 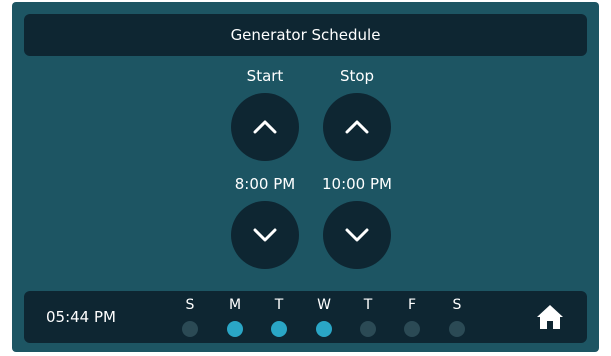 I want to click on start-decrease-button, so click(x=265, y=235).